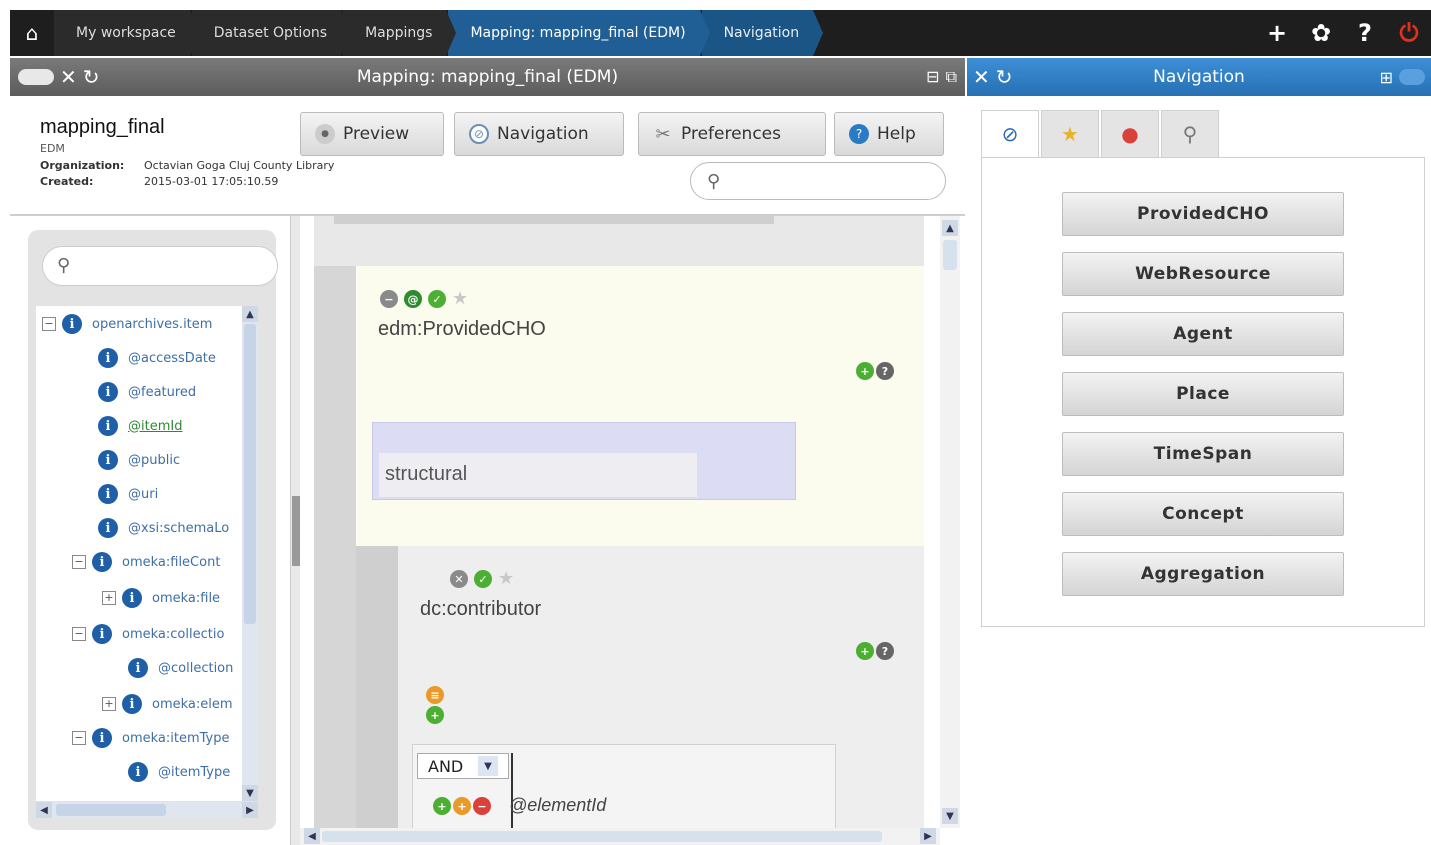  What do you see at coordinates (271, 33) in the screenshot?
I see `breadcrumb-dataset-options: Dataset Options` at bounding box center [271, 33].